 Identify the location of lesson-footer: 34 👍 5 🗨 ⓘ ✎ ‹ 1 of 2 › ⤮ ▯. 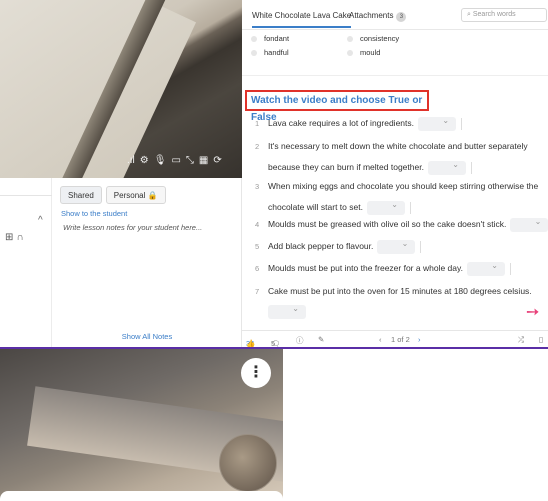
(395, 339).